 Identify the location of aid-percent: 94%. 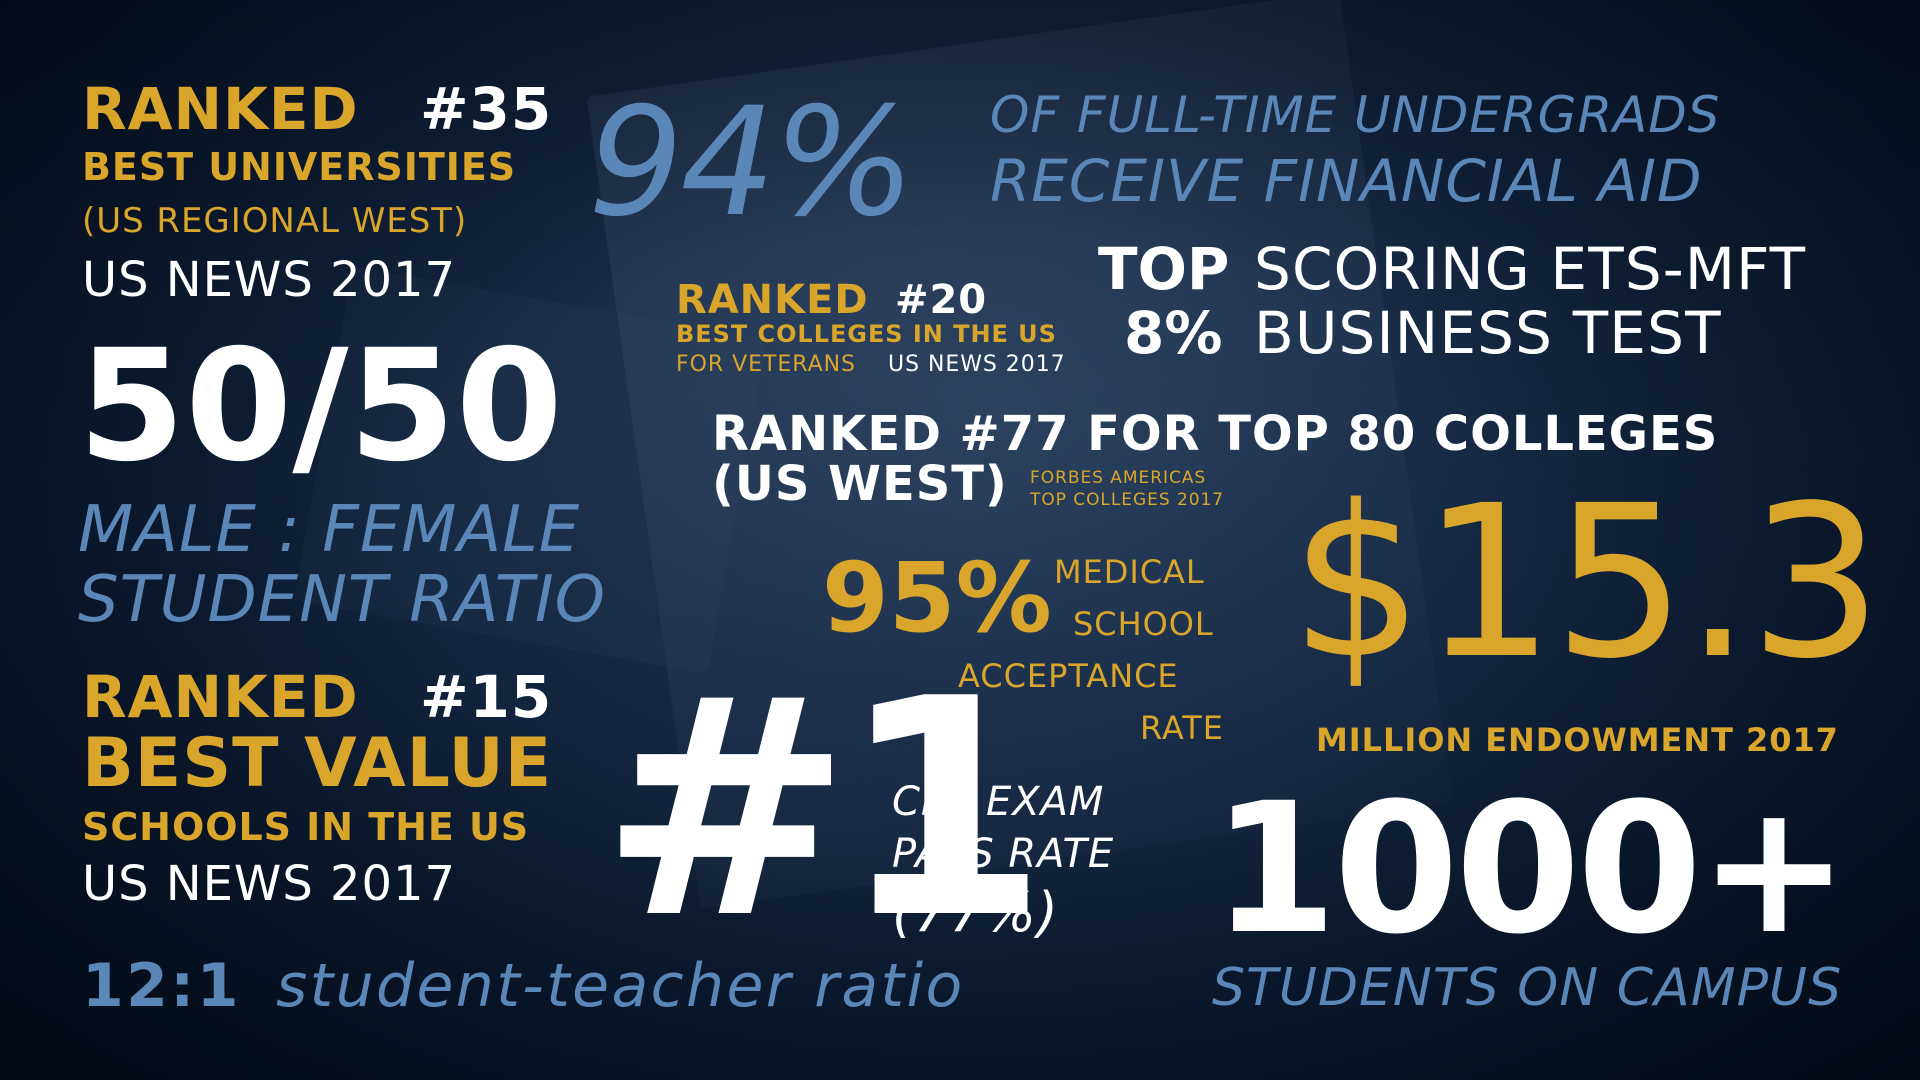
(751, 163).